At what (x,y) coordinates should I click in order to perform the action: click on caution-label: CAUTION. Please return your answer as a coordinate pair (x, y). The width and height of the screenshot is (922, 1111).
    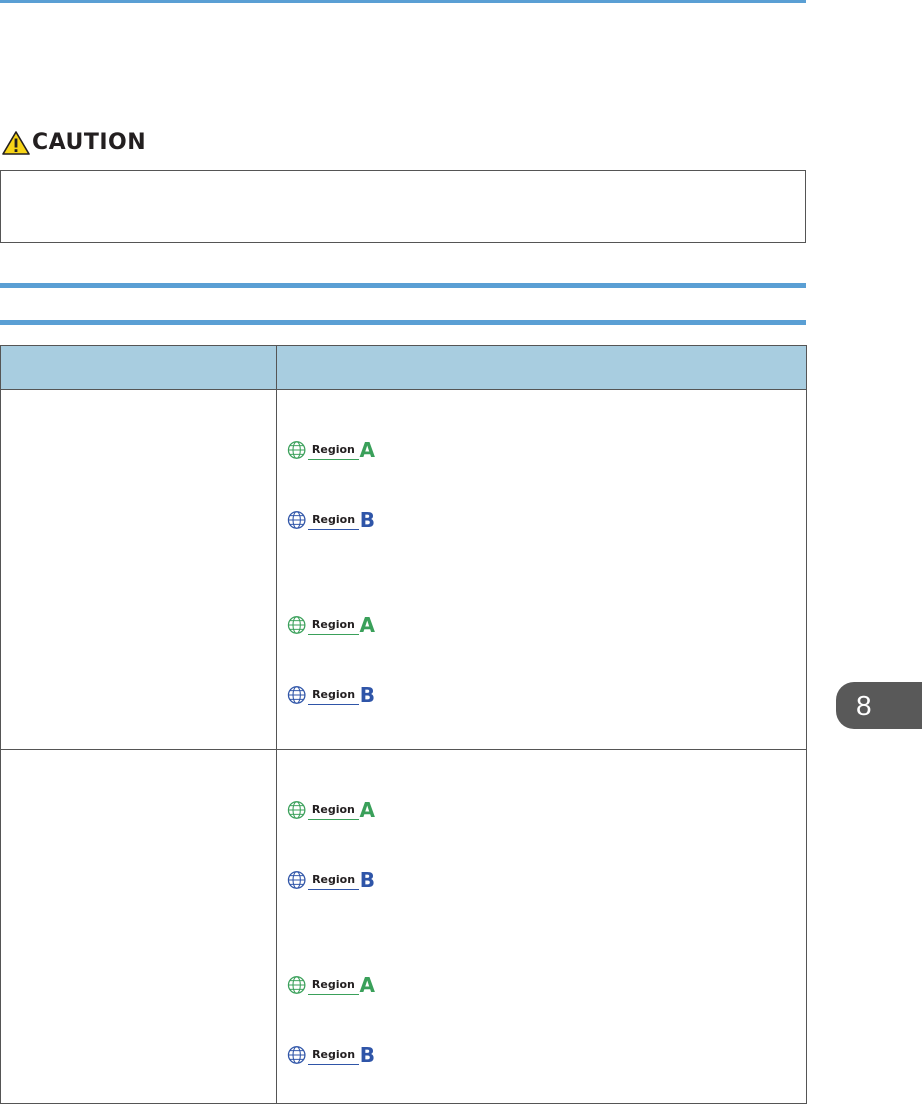
    Looking at the image, I should click on (89, 142).